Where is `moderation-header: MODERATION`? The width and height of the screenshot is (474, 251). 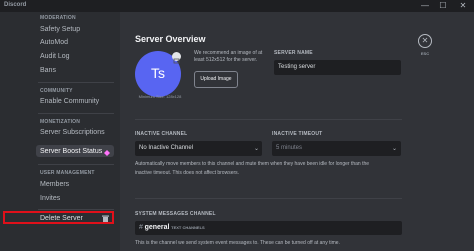 moderation-header: MODERATION is located at coordinates (58, 18).